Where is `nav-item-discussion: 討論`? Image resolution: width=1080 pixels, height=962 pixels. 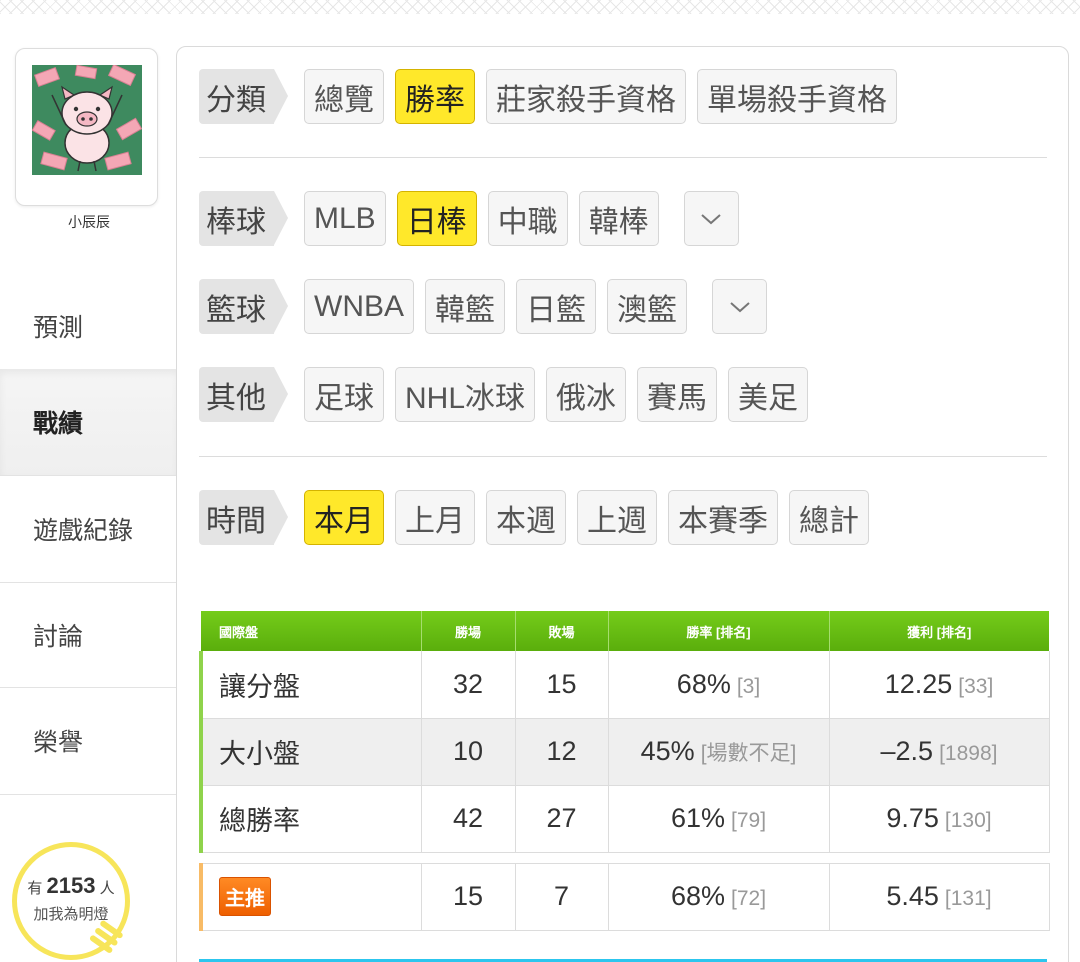 nav-item-discussion: 討論 is located at coordinates (89, 635).